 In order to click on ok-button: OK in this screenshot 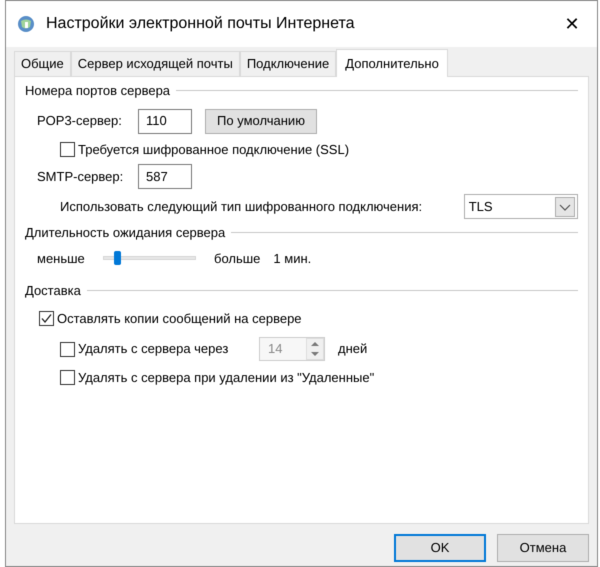, I will do `click(440, 548)`.